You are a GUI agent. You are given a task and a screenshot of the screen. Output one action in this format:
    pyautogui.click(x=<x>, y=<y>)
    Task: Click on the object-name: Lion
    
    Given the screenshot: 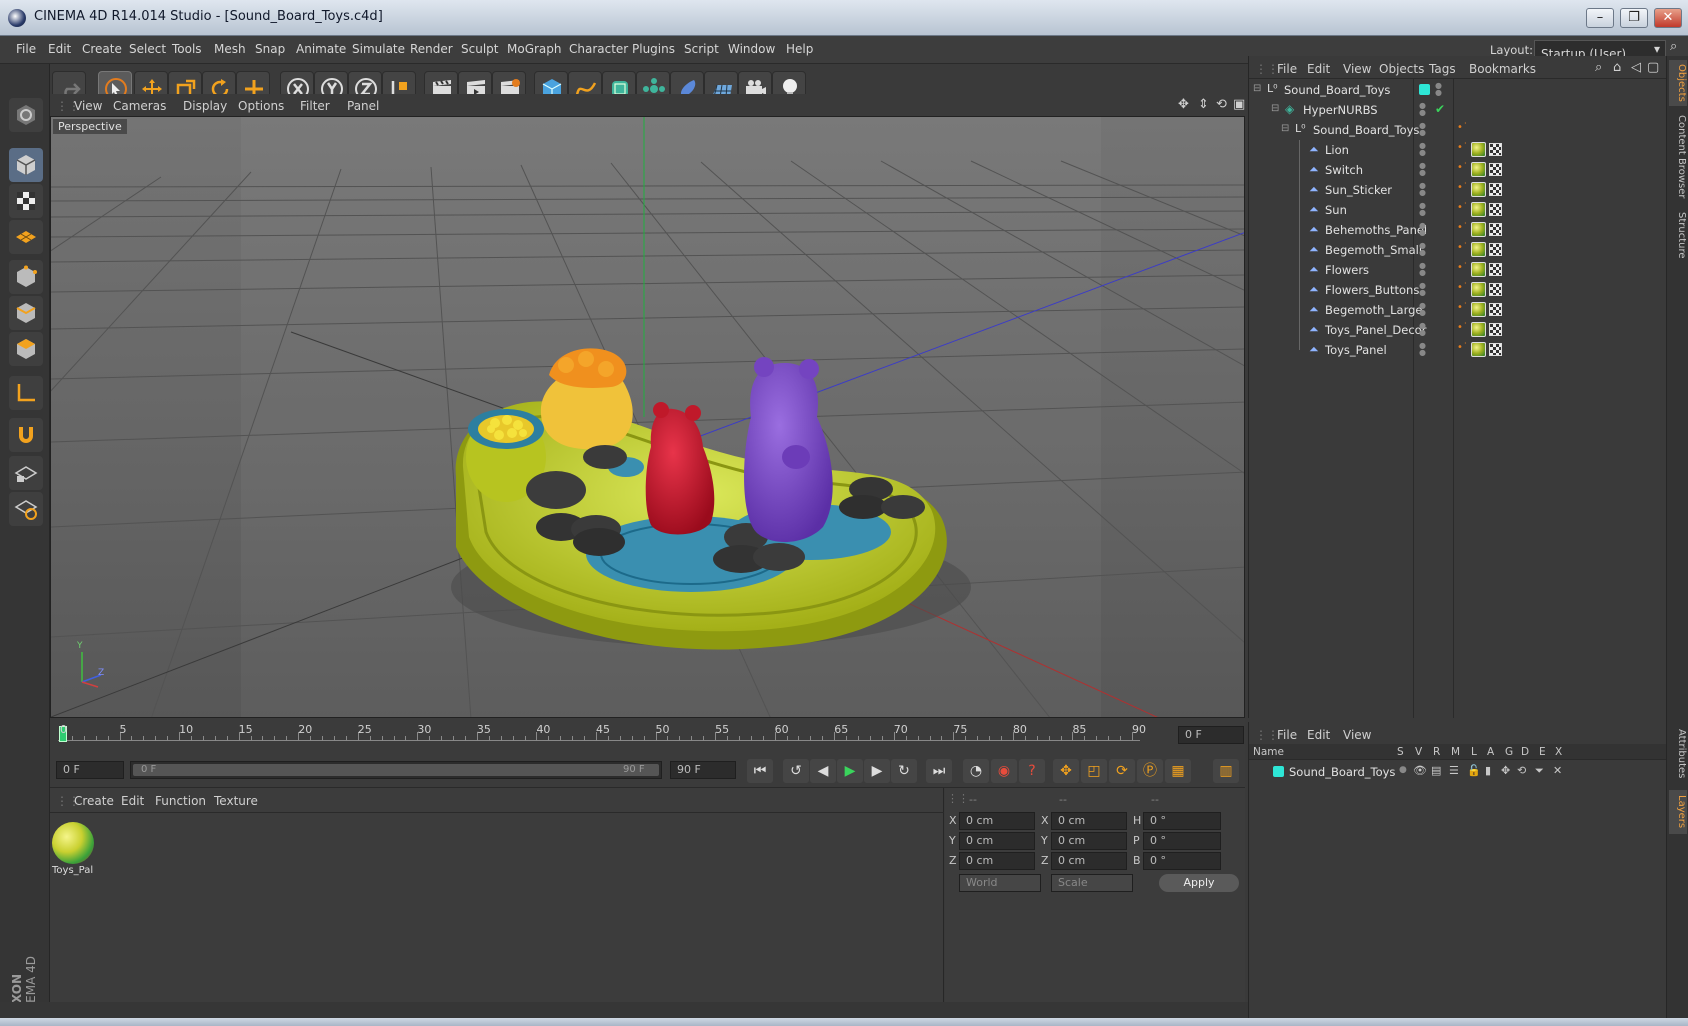 What is the action you would take?
    pyautogui.click(x=1337, y=150)
    